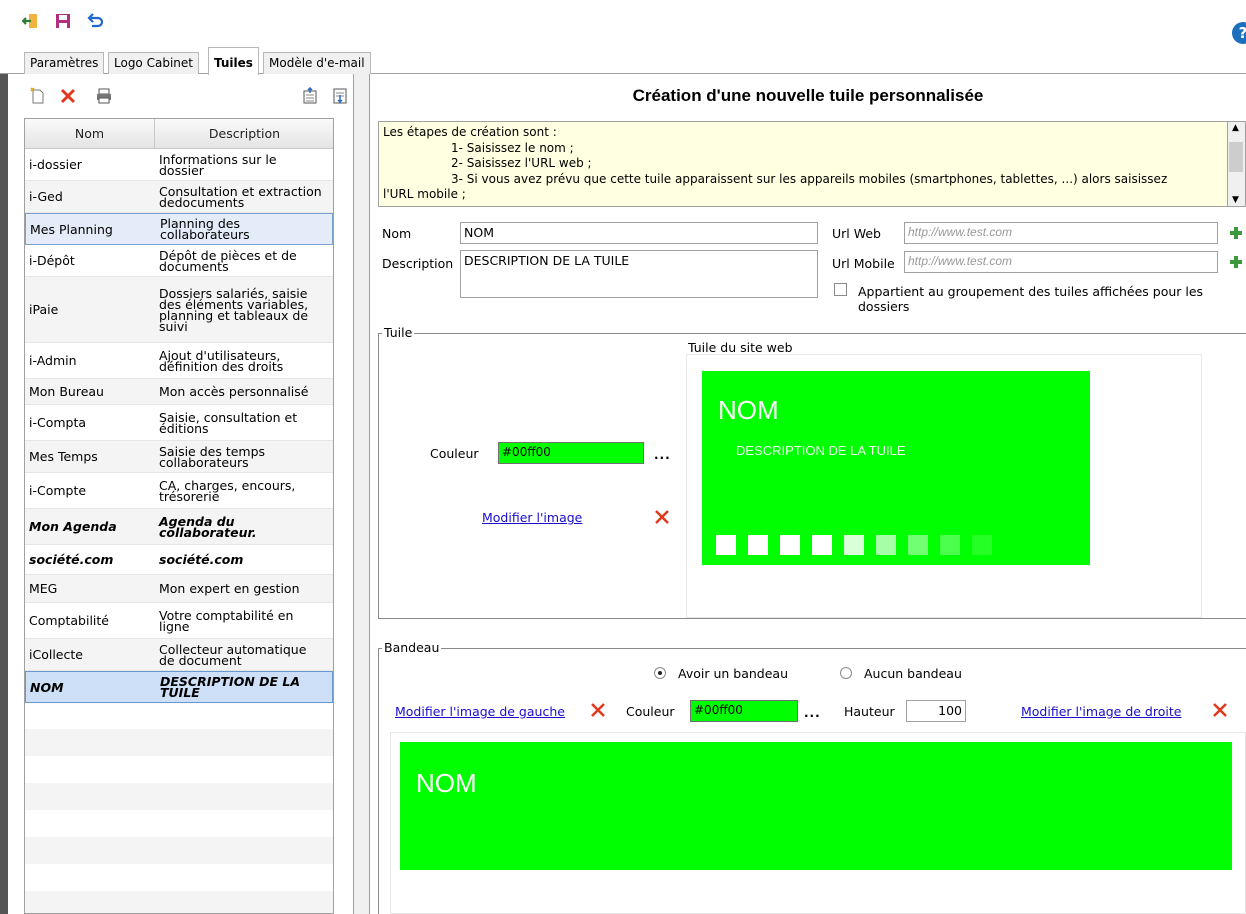  What do you see at coordinates (69, 620) in the screenshot?
I see `row-name: Comptabilité` at bounding box center [69, 620].